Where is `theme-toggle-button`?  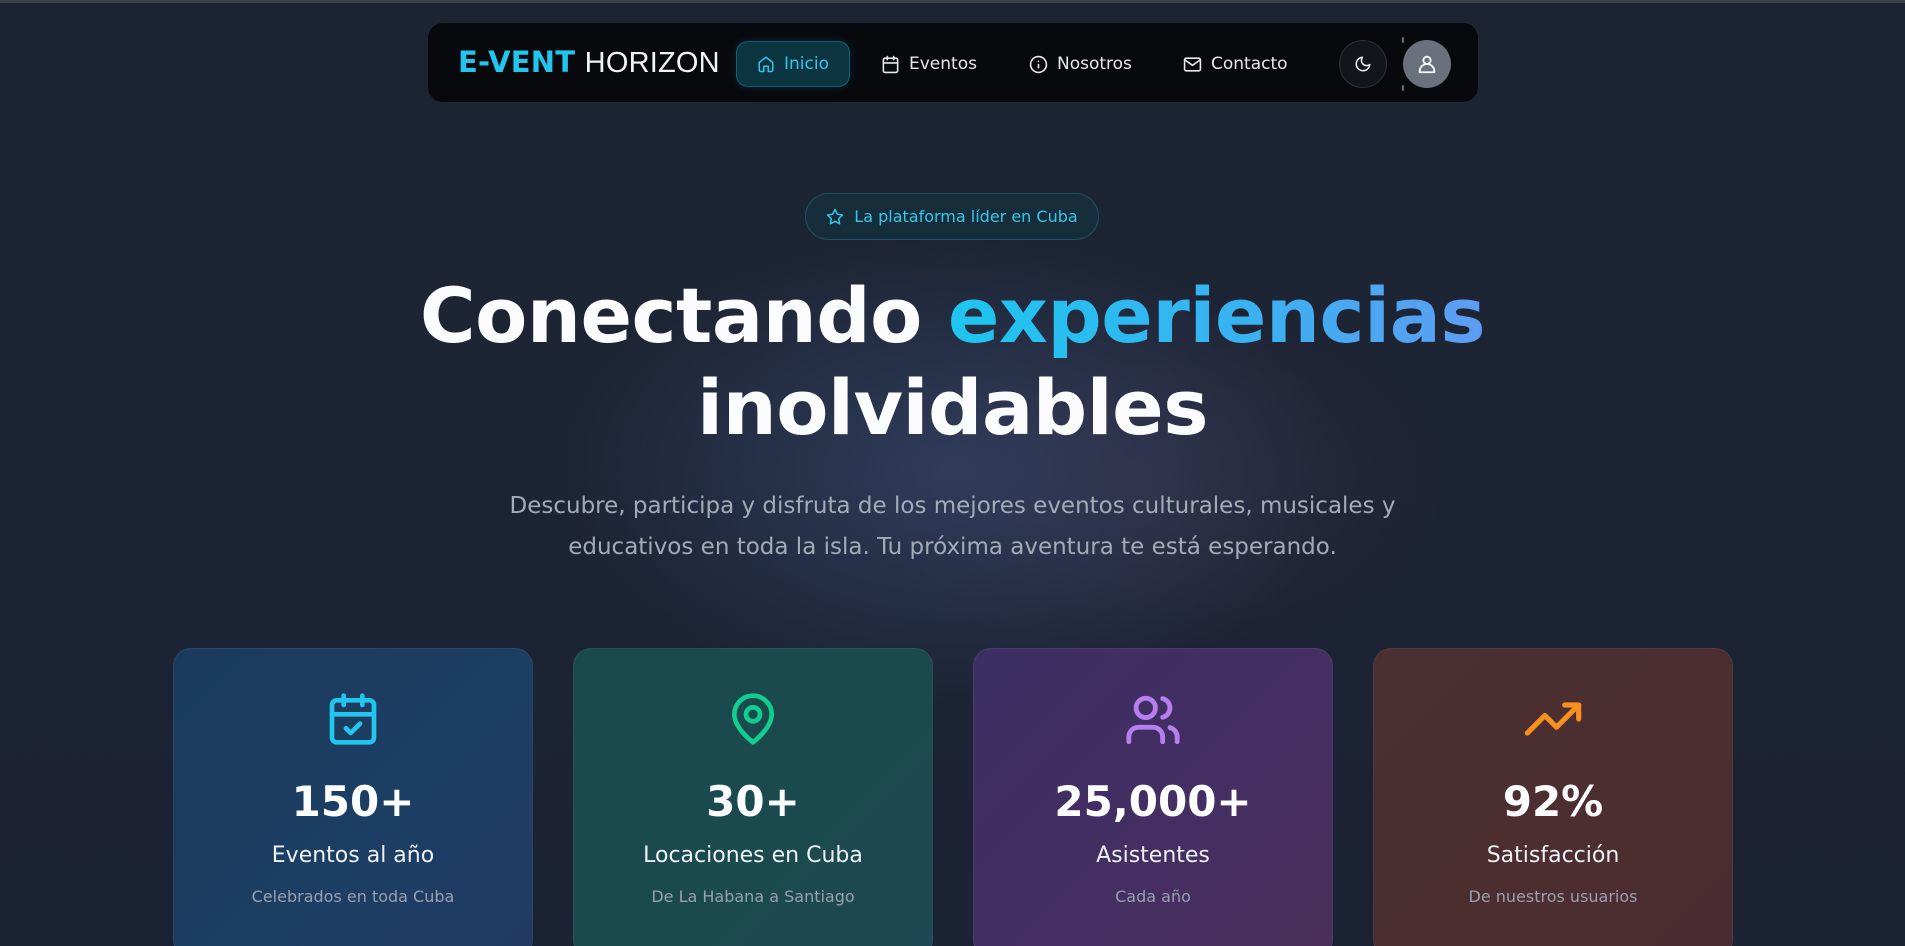
theme-toggle-button is located at coordinates (1363, 64).